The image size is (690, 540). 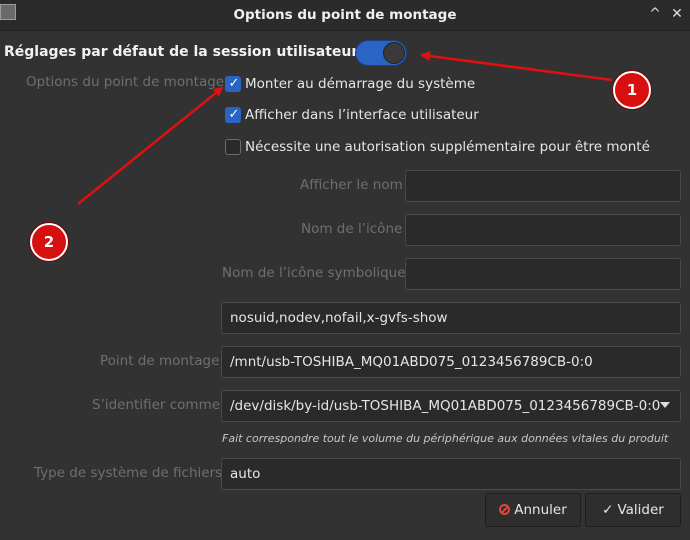 I want to click on annotation-badge-2: 2, so click(x=49, y=242).